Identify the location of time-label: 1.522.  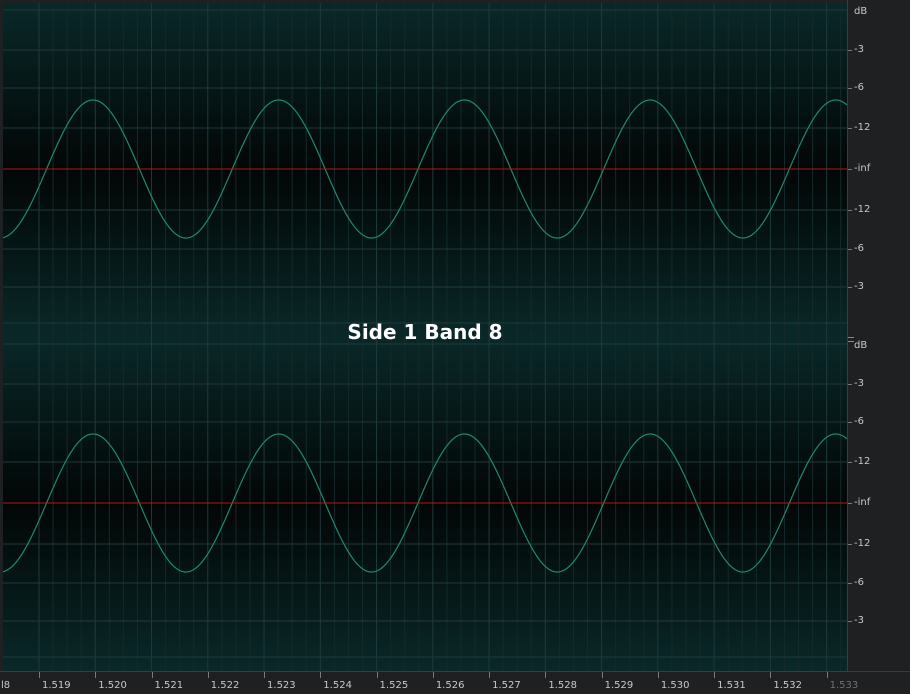
(225, 685).